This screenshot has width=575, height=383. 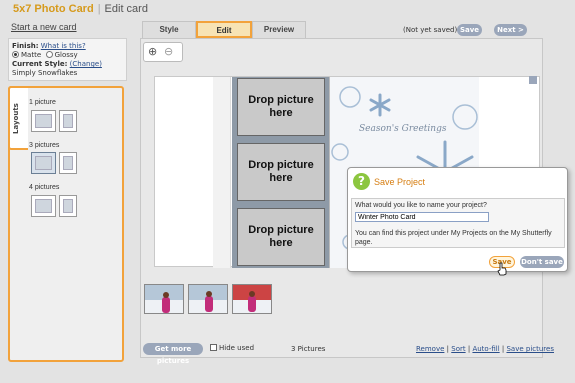 What do you see at coordinates (68, 206) in the screenshot?
I see `layout-4-option-b` at bounding box center [68, 206].